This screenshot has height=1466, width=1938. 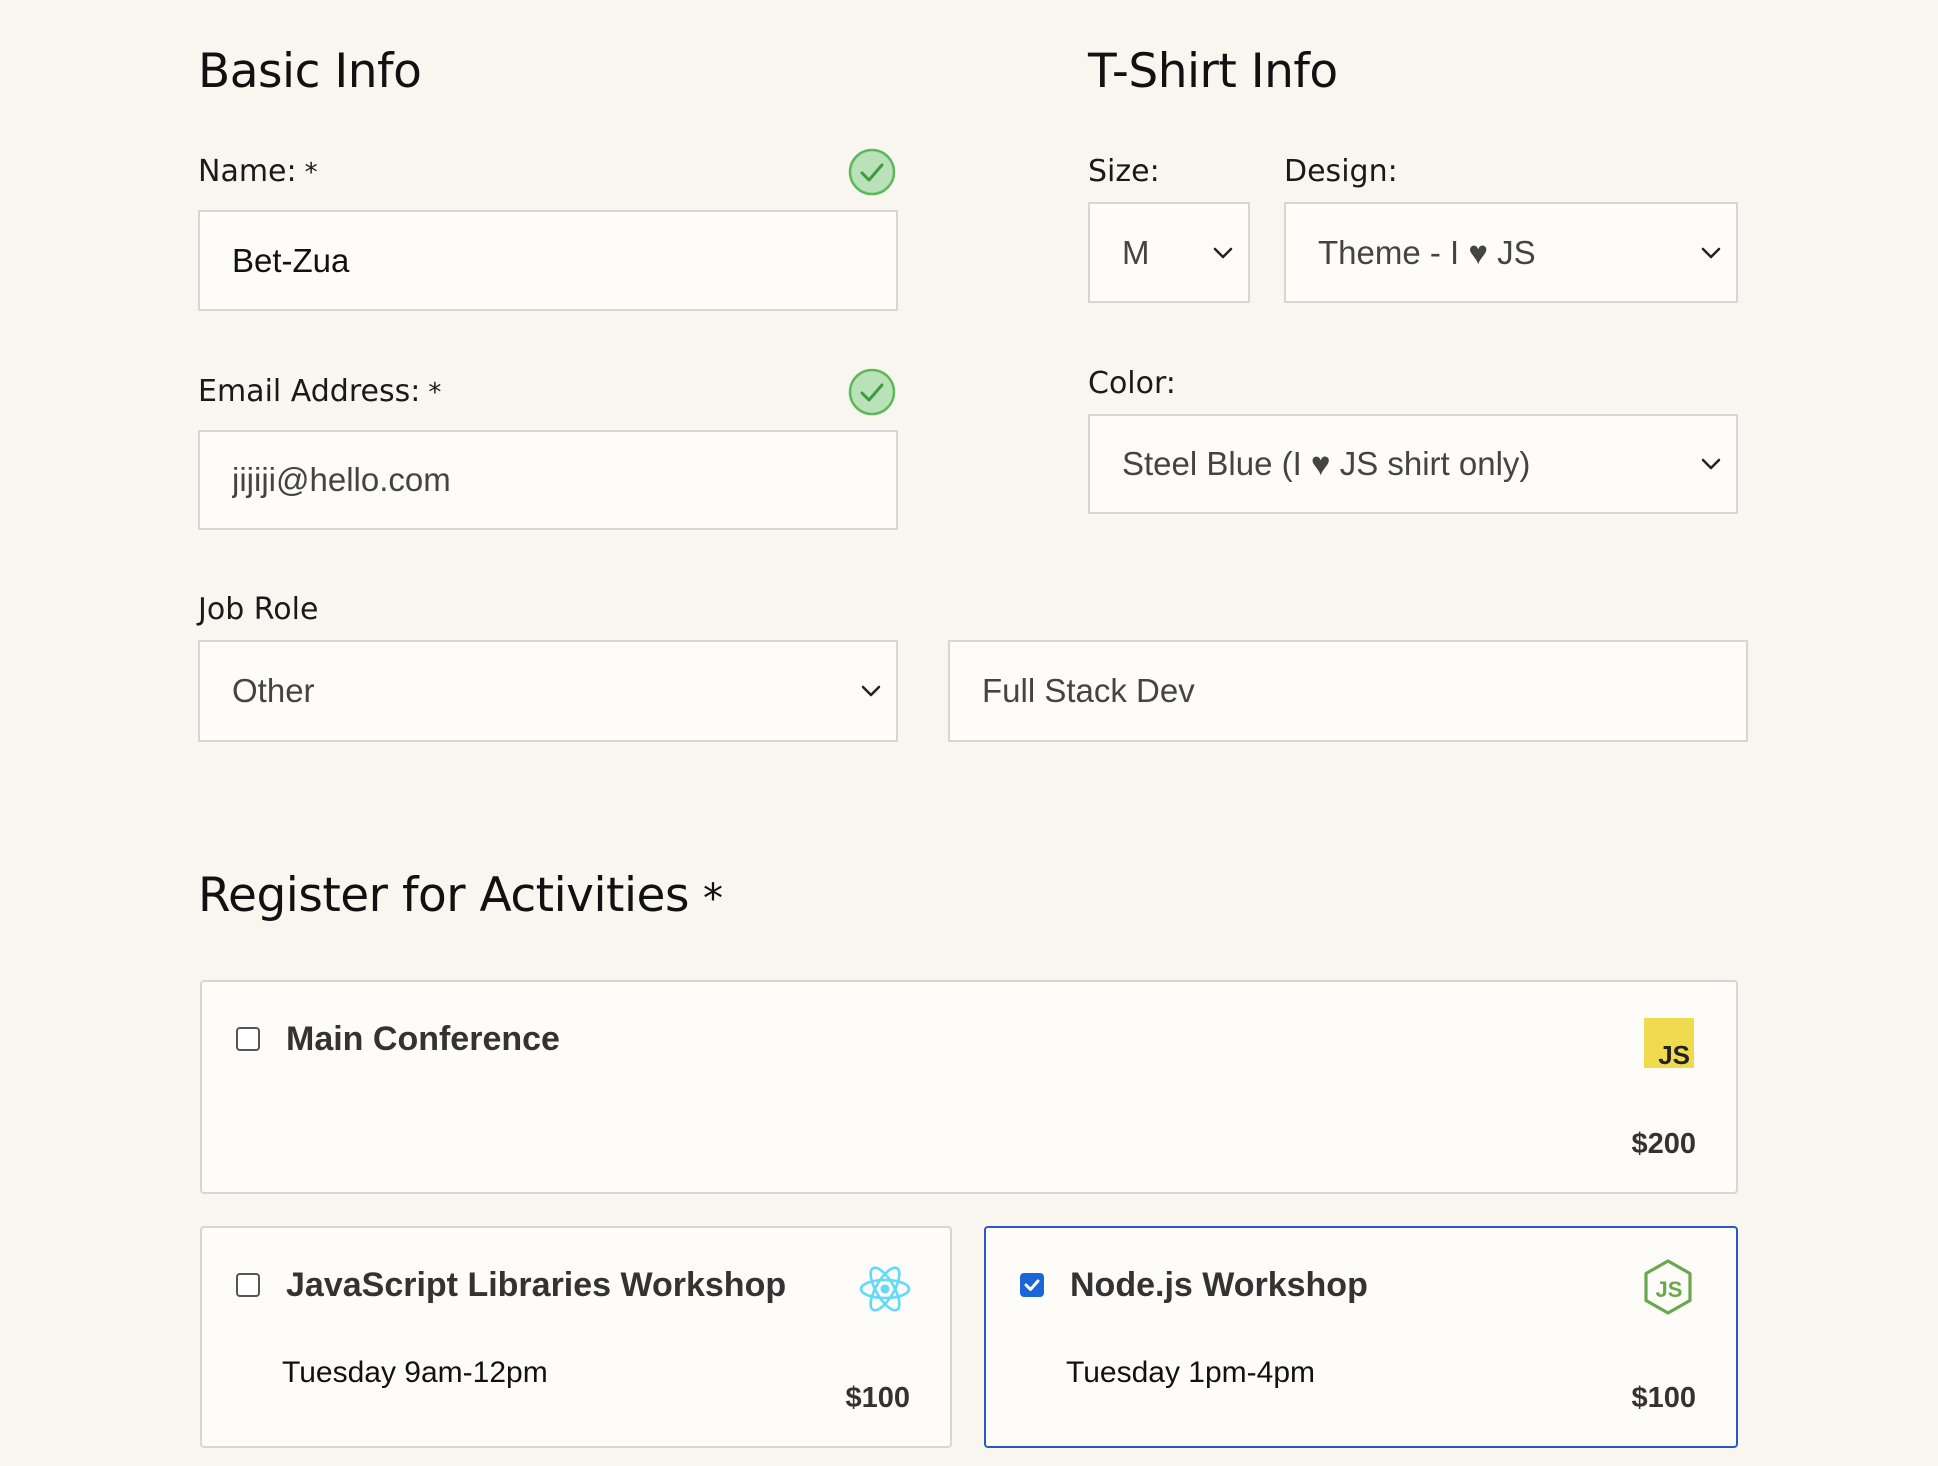 What do you see at coordinates (1124, 171) in the screenshot?
I see `size-label: Size:` at bounding box center [1124, 171].